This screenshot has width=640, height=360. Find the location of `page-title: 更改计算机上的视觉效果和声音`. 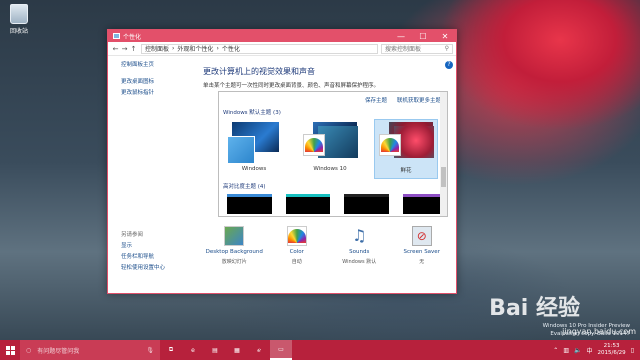

page-title: 更改计算机上的视觉效果和声音 is located at coordinates (259, 71).